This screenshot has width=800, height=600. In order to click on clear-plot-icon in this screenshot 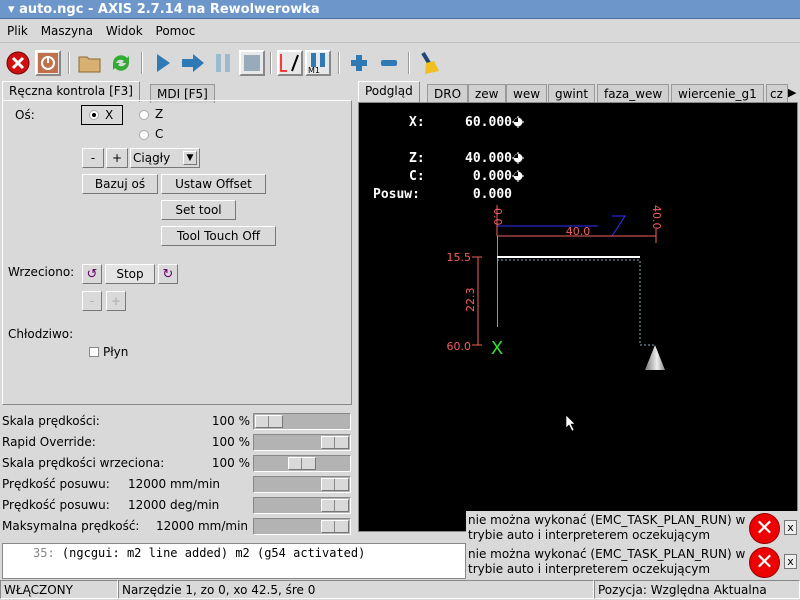, I will do `click(430, 62)`.